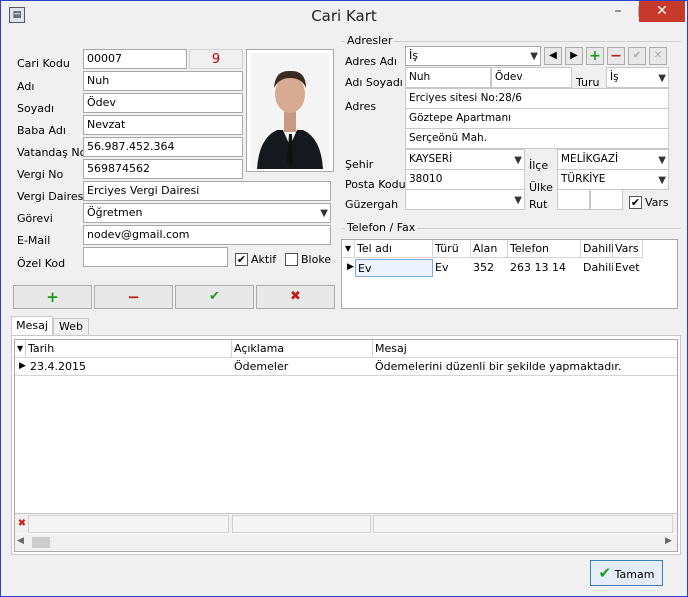 Image resolution: width=688 pixels, height=597 pixels. What do you see at coordinates (626, 573) in the screenshot?
I see `tamam-button: ✔ Tamam` at bounding box center [626, 573].